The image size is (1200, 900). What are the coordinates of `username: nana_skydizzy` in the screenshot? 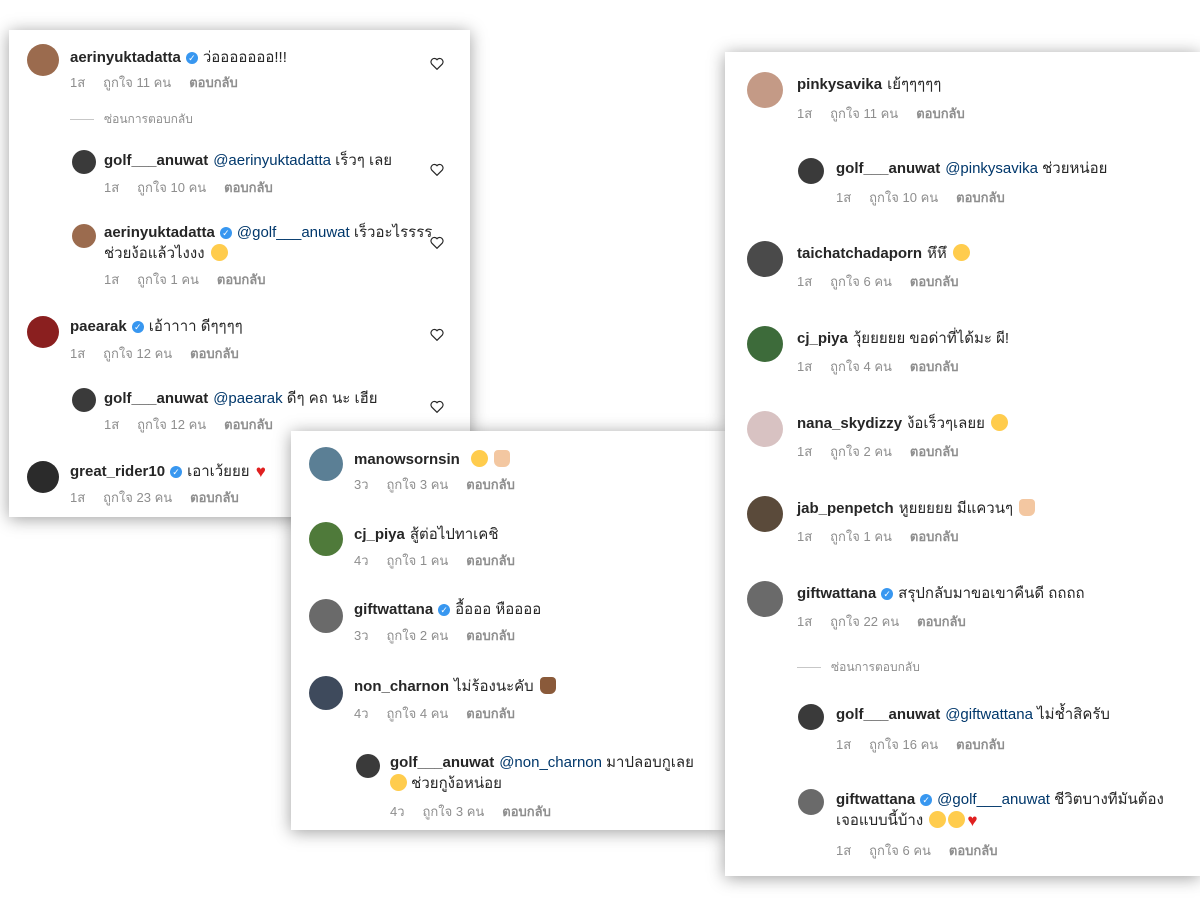 It's located at (849, 423).